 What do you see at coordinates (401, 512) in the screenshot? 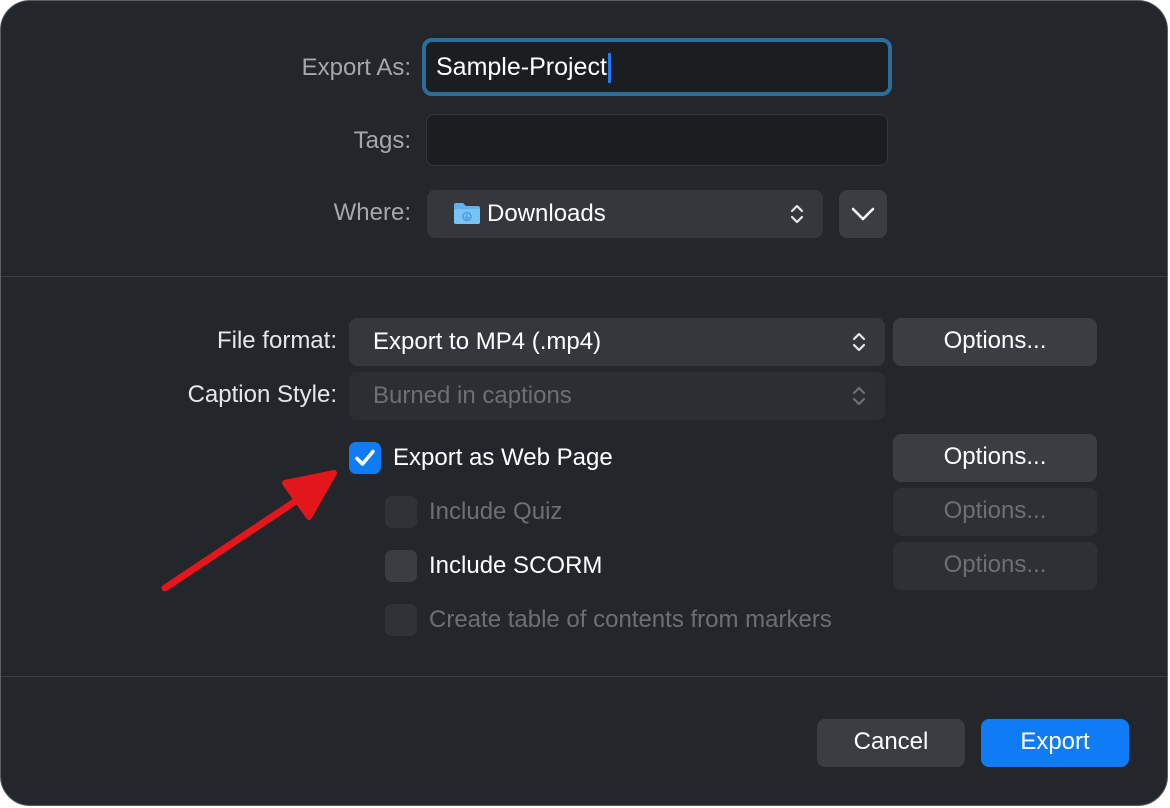
I see `include-quiz-checkbox` at bounding box center [401, 512].